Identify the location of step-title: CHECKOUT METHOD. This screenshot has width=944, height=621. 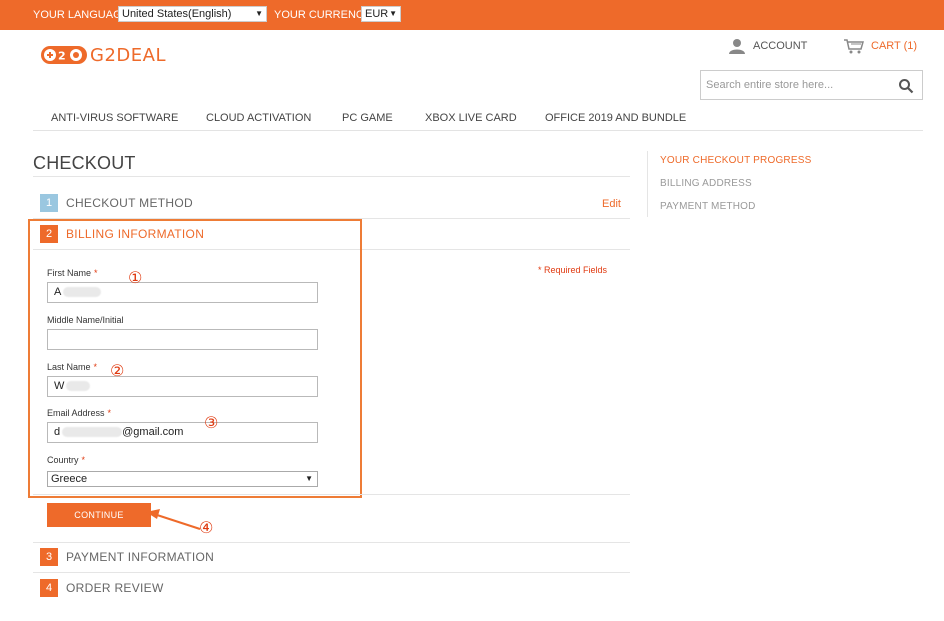
(129, 203).